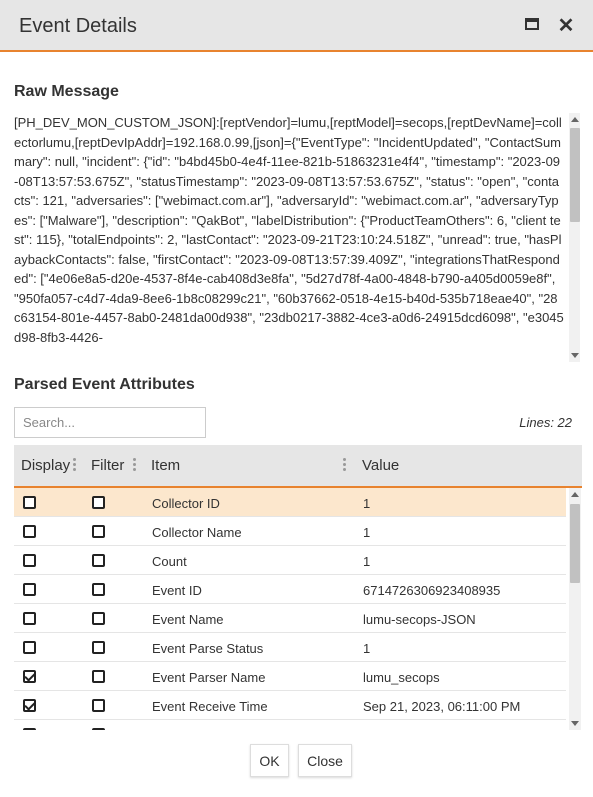 Image resolution: width=593 pixels, height=797 pixels. Describe the element at coordinates (401, 677) in the screenshot. I see `value-cell: lumu_secops` at that location.